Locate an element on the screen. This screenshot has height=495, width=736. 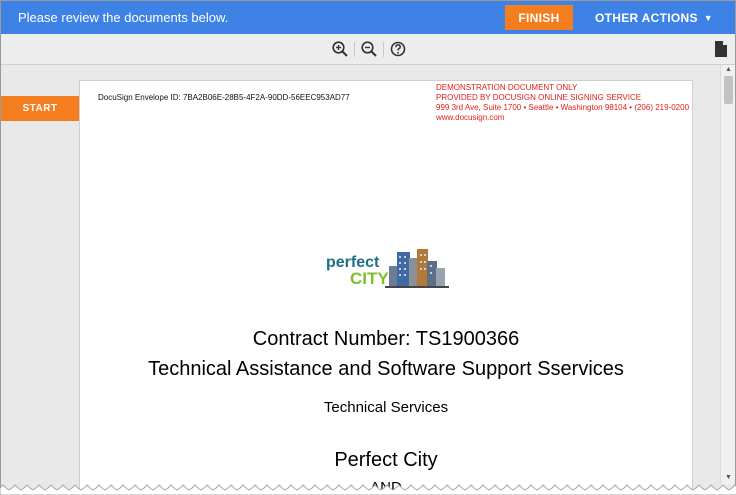
start-button: START is located at coordinates (40, 108).